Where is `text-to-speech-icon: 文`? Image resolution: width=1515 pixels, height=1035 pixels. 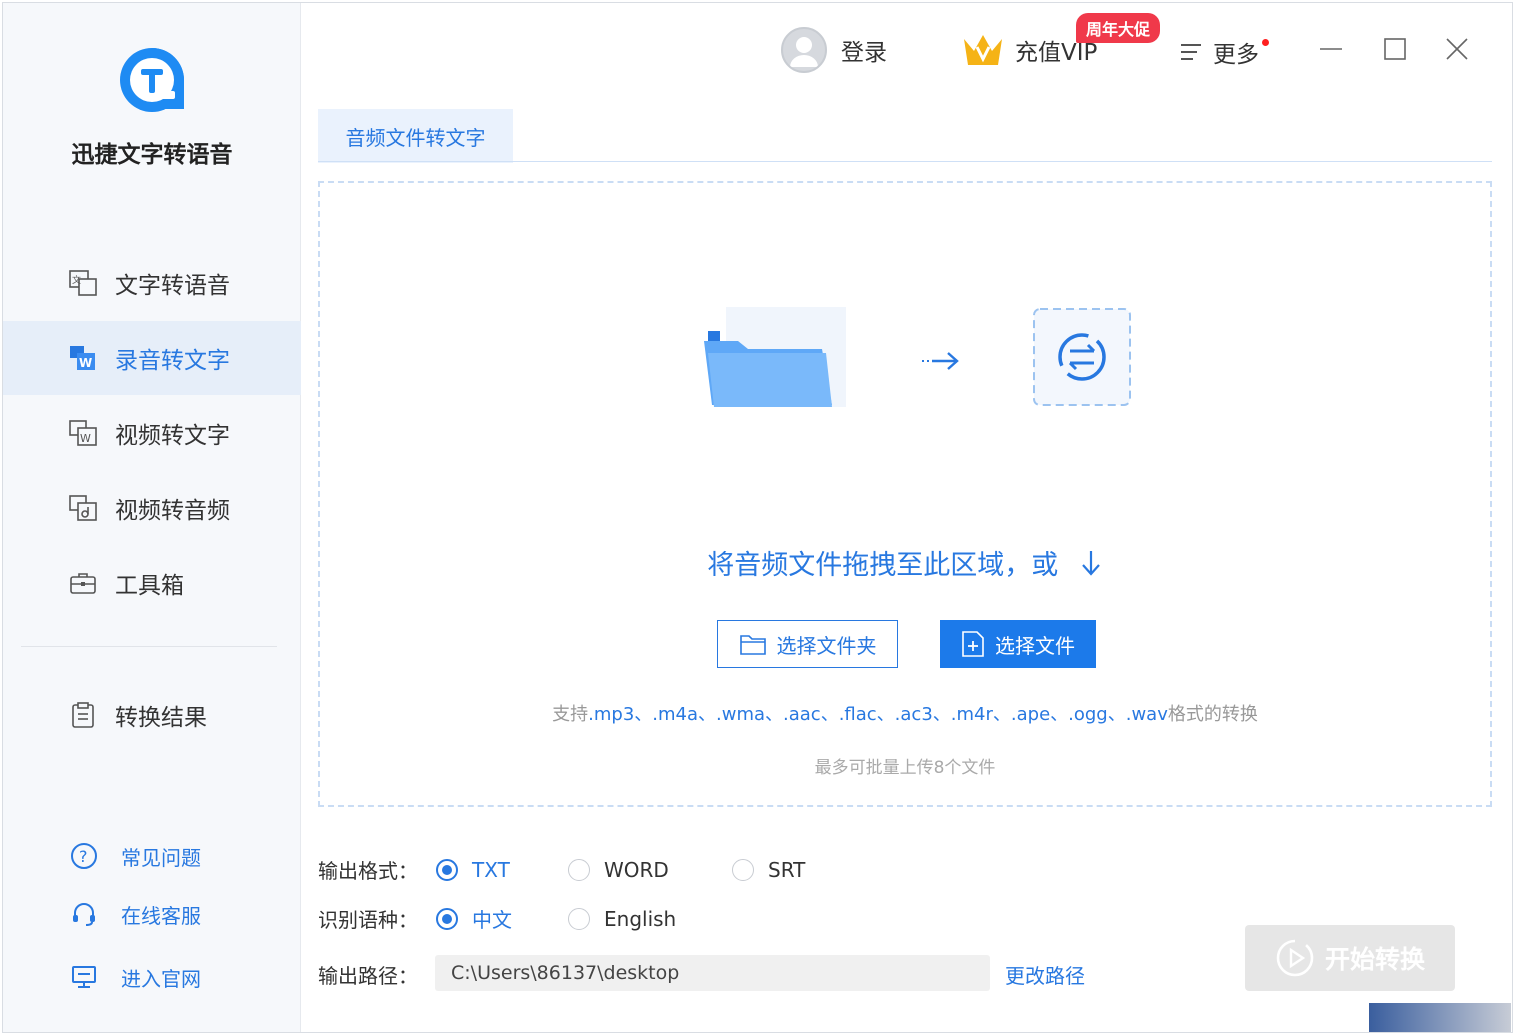 text-to-speech-icon: 文 is located at coordinates (83, 283).